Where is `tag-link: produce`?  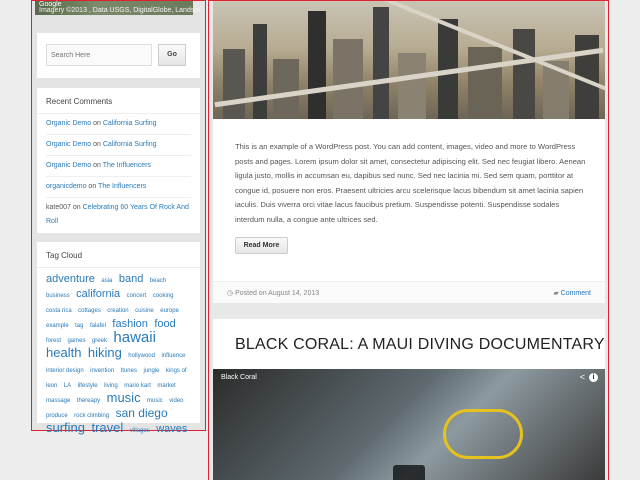 tag-link: produce is located at coordinates (57, 416).